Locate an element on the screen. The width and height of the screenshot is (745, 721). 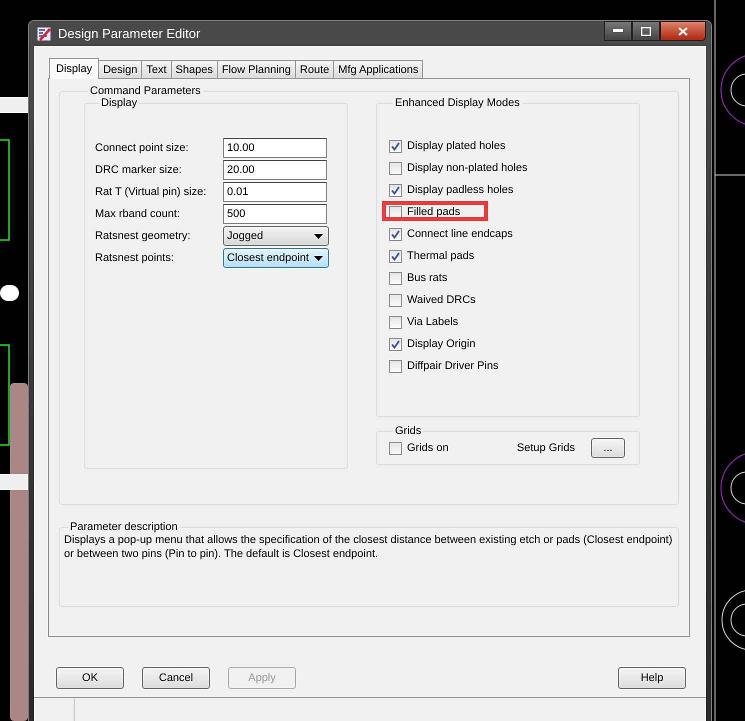
close-icon is located at coordinates (683, 31).